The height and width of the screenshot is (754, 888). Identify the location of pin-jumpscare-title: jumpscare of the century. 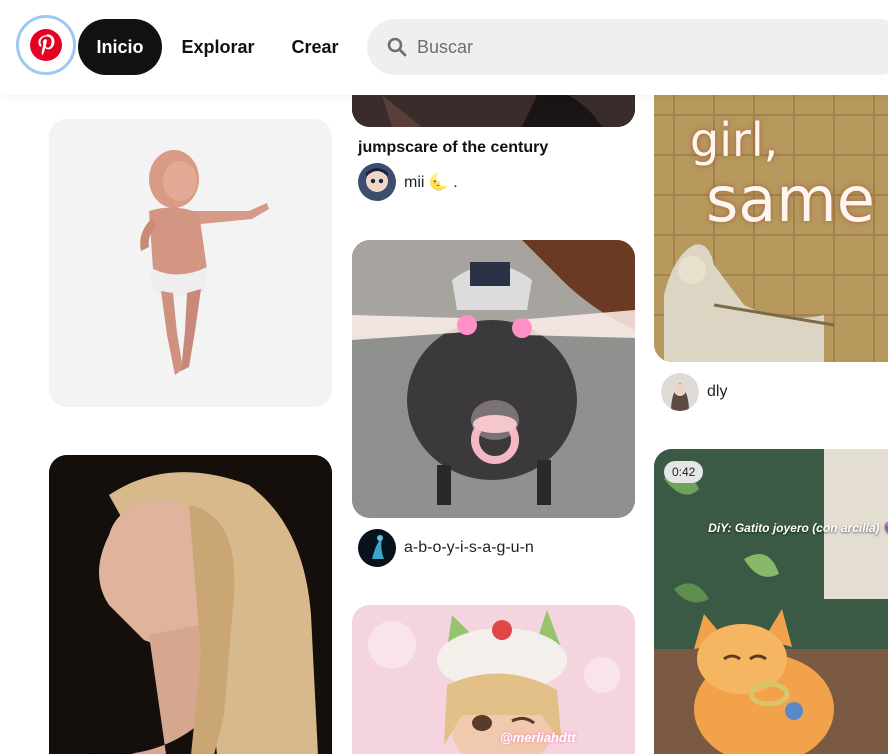
(453, 148).